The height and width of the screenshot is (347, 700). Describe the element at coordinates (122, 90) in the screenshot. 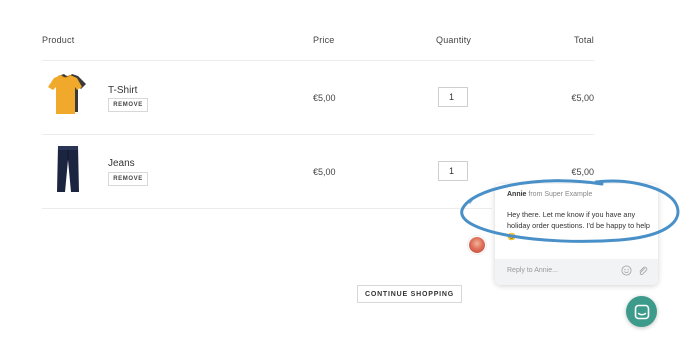

I see `product-name: T-Shirt` at that location.